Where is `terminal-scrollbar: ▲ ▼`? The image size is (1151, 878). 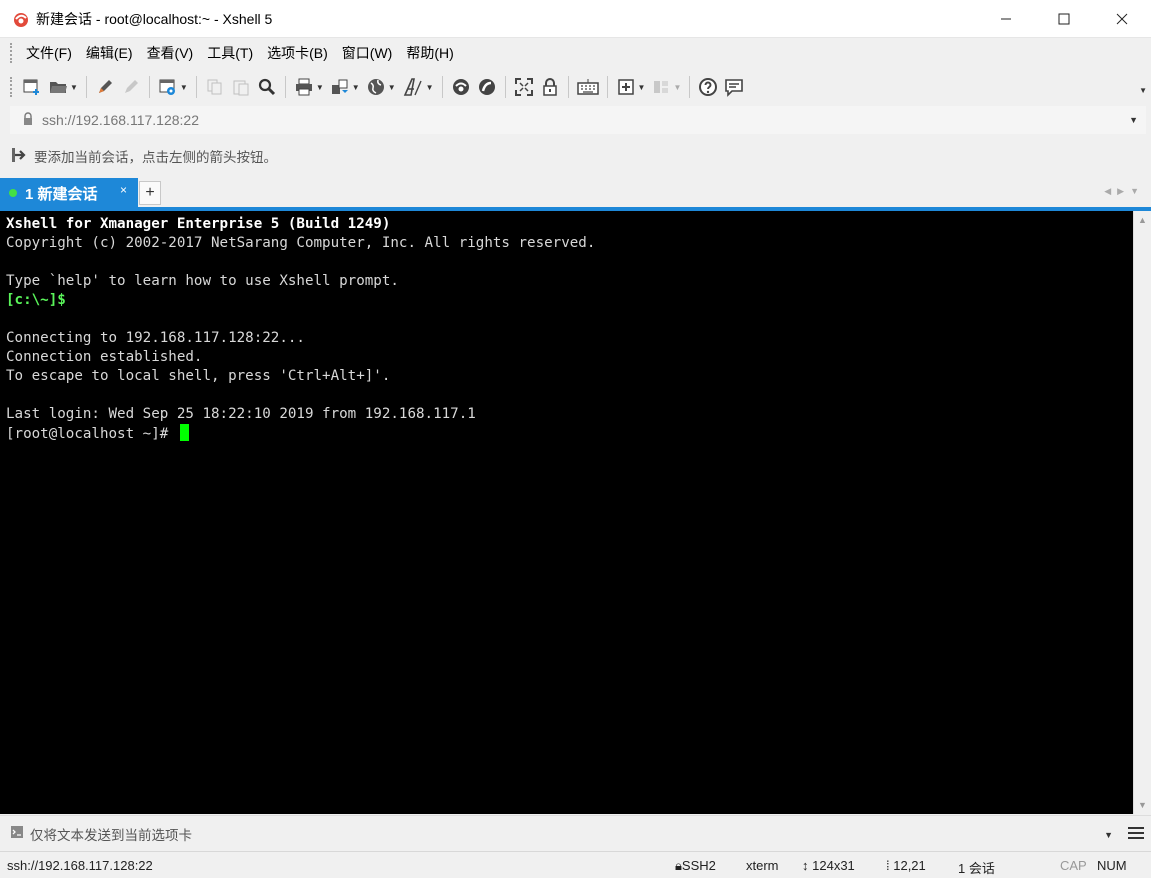 terminal-scrollbar: ▲ ▼ is located at coordinates (1142, 512).